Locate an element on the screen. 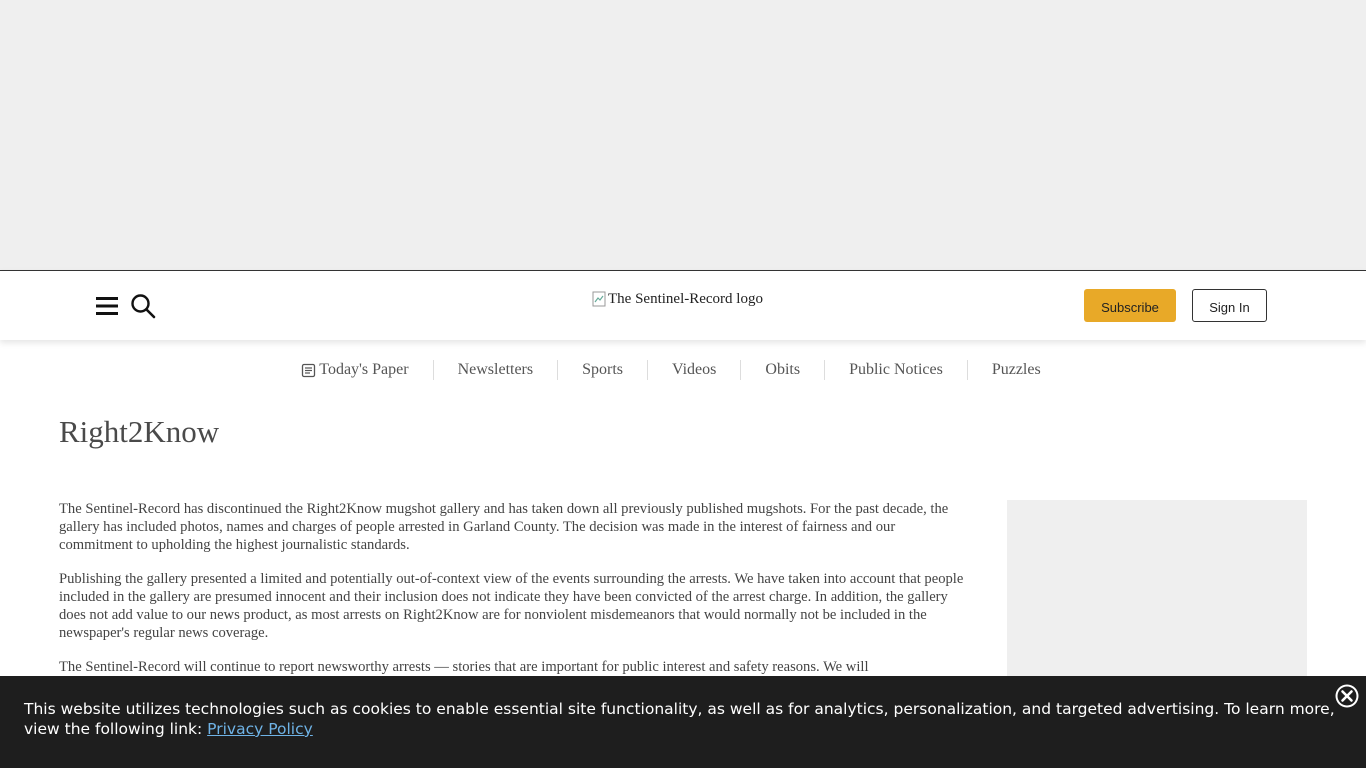 This screenshot has height=768, width=1366. nav-item-label: Public Notices is located at coordinates (896, 369).